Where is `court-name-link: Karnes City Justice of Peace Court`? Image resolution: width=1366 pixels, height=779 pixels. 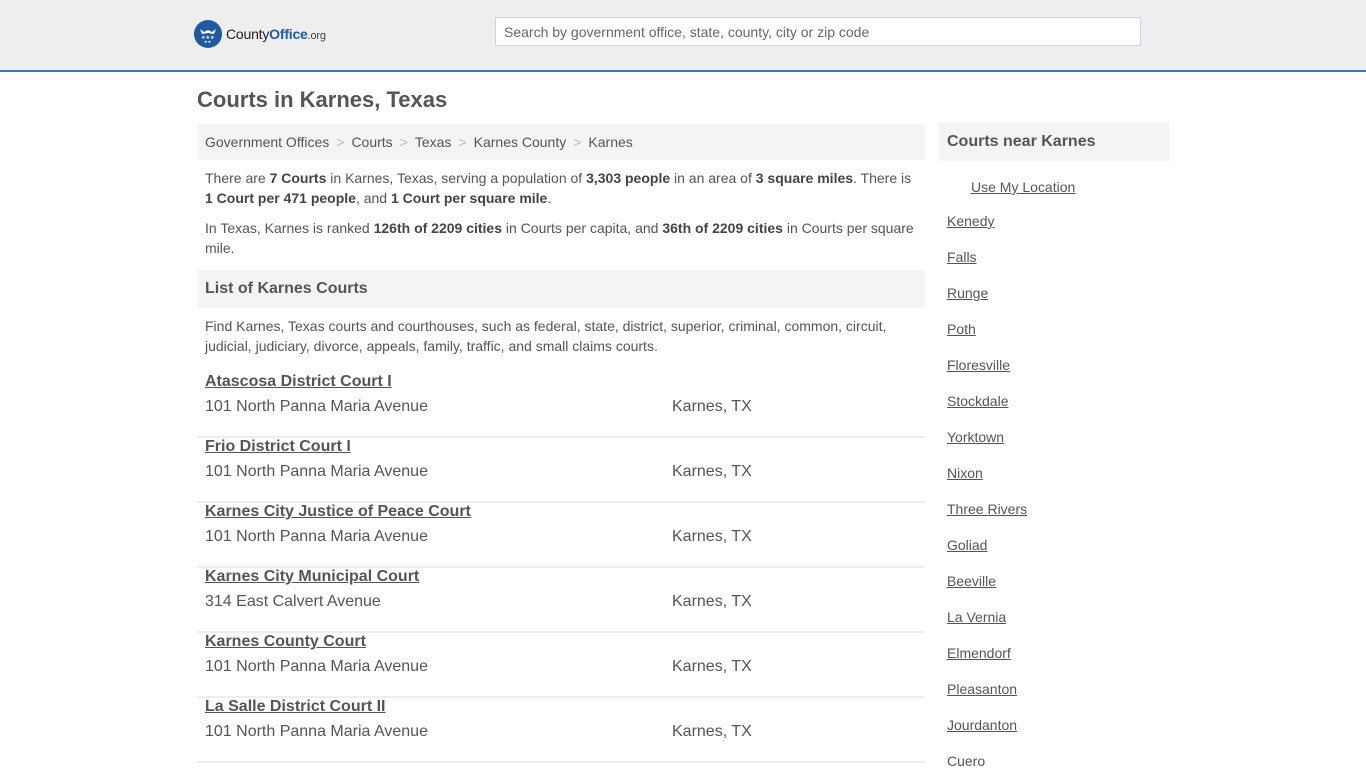 court-name-link: Karnes City Justice of Peace Court is located at coordinates (338, 512).